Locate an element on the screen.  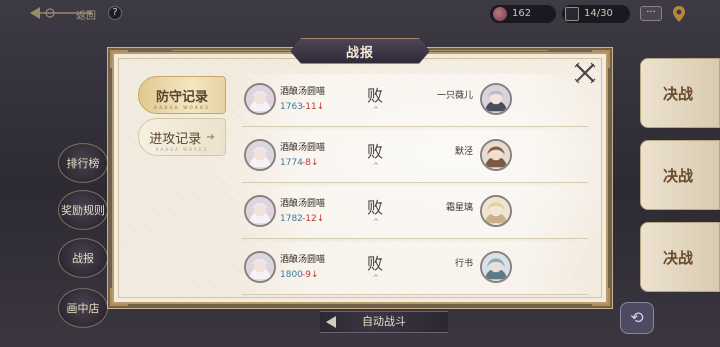
record-row: 酒酿汤圆喵 1800 -9↓ 败 ^ 行书 is located at coordinates (415, 268).